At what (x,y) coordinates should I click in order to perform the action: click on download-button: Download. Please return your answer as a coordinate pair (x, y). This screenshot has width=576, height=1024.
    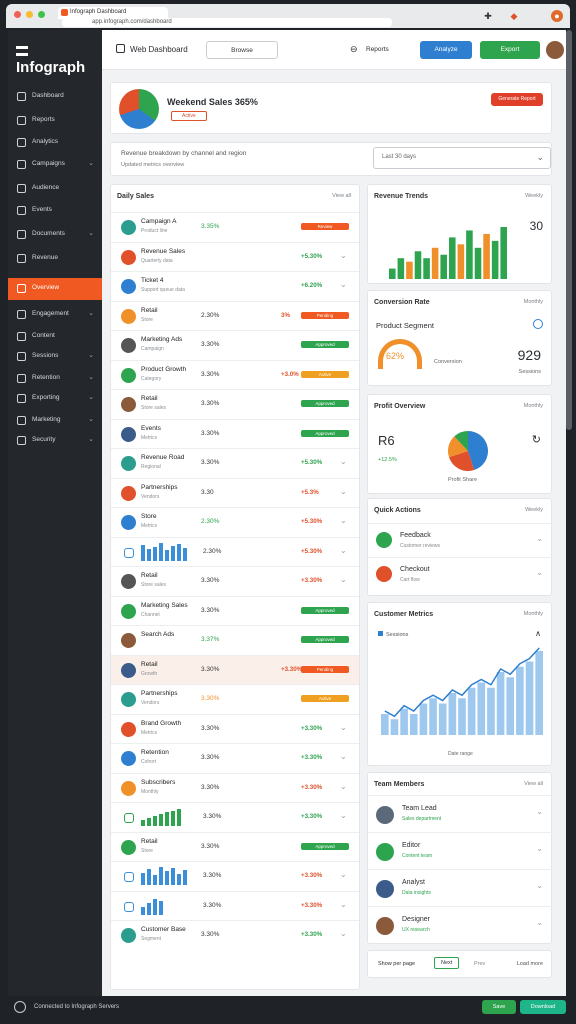
    Looking at the image, I should click on (543, 1007).